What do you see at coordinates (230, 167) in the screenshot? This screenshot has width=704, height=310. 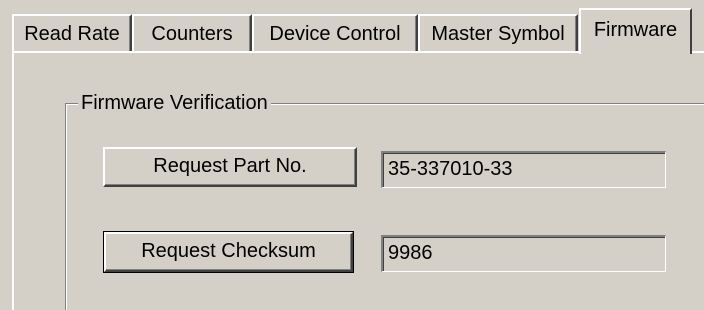 I see `request-part-number-button: Request Part No.` at bounding box center [230, 167].